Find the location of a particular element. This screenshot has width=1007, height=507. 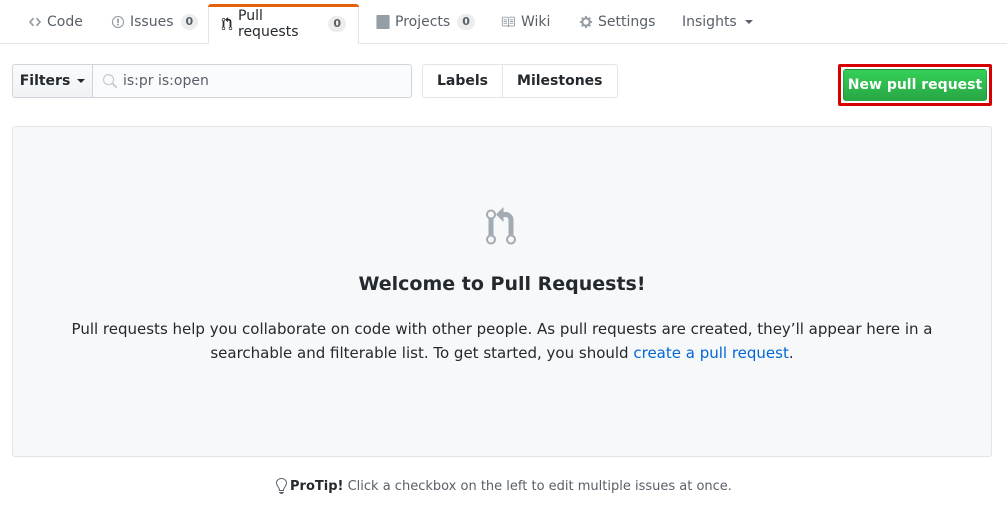

projects-counter: 0 is located at coordinates (466, 22).